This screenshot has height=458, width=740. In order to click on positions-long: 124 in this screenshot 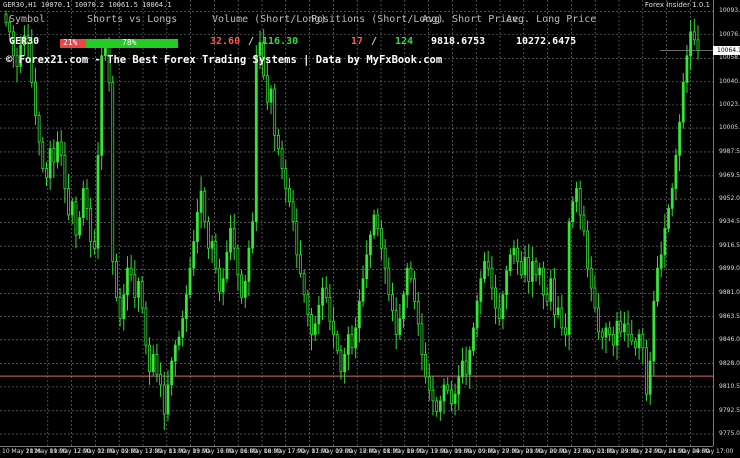, I will do `click(404, 41)`.